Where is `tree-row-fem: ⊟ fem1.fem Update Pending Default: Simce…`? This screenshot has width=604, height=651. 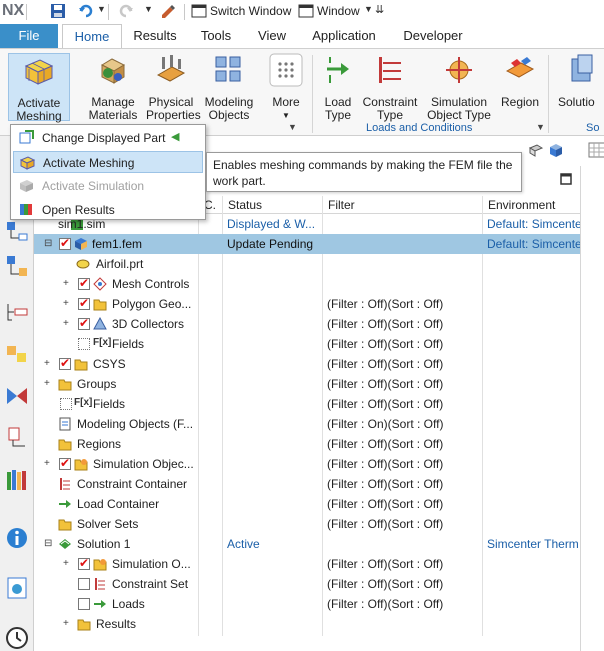
tree-row-fem: ⊟ fem1.fem Update Pending Default: Simce… is located at coordinates (307, 244).